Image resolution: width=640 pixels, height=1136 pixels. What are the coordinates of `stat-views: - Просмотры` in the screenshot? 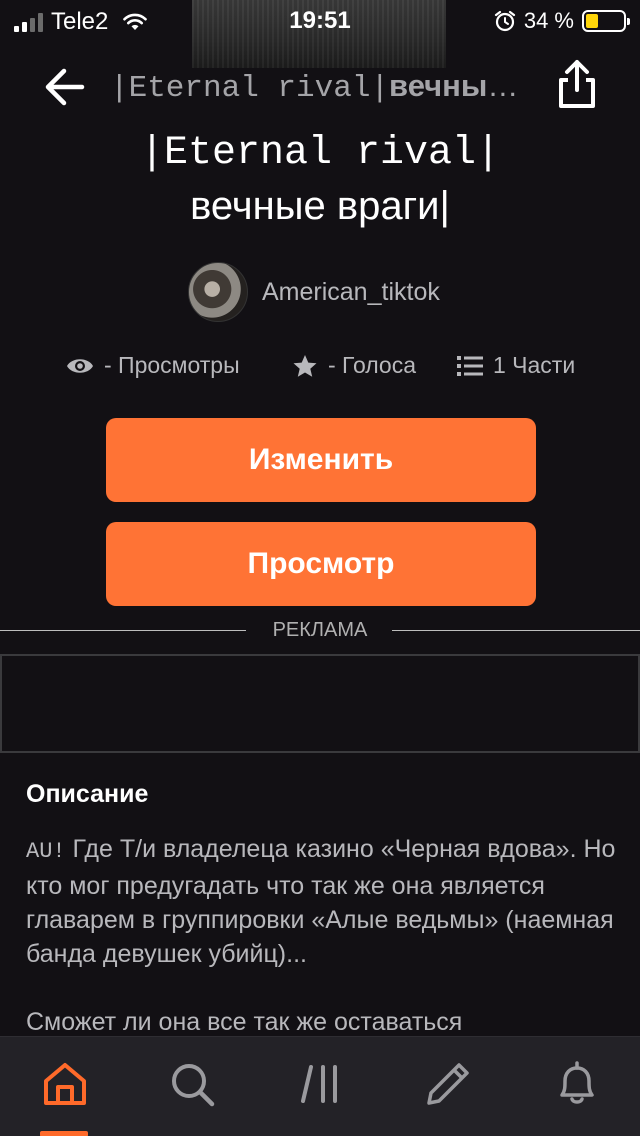 It's located at (153, 365).